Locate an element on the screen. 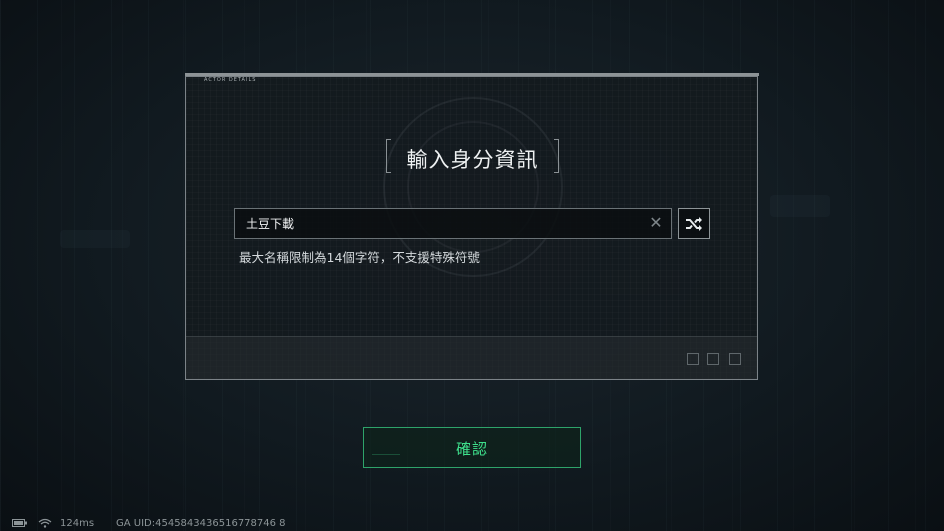 The height and width of the screenshot is (531, 944). ping-value: 124ms is located at coordinates (77, 523).